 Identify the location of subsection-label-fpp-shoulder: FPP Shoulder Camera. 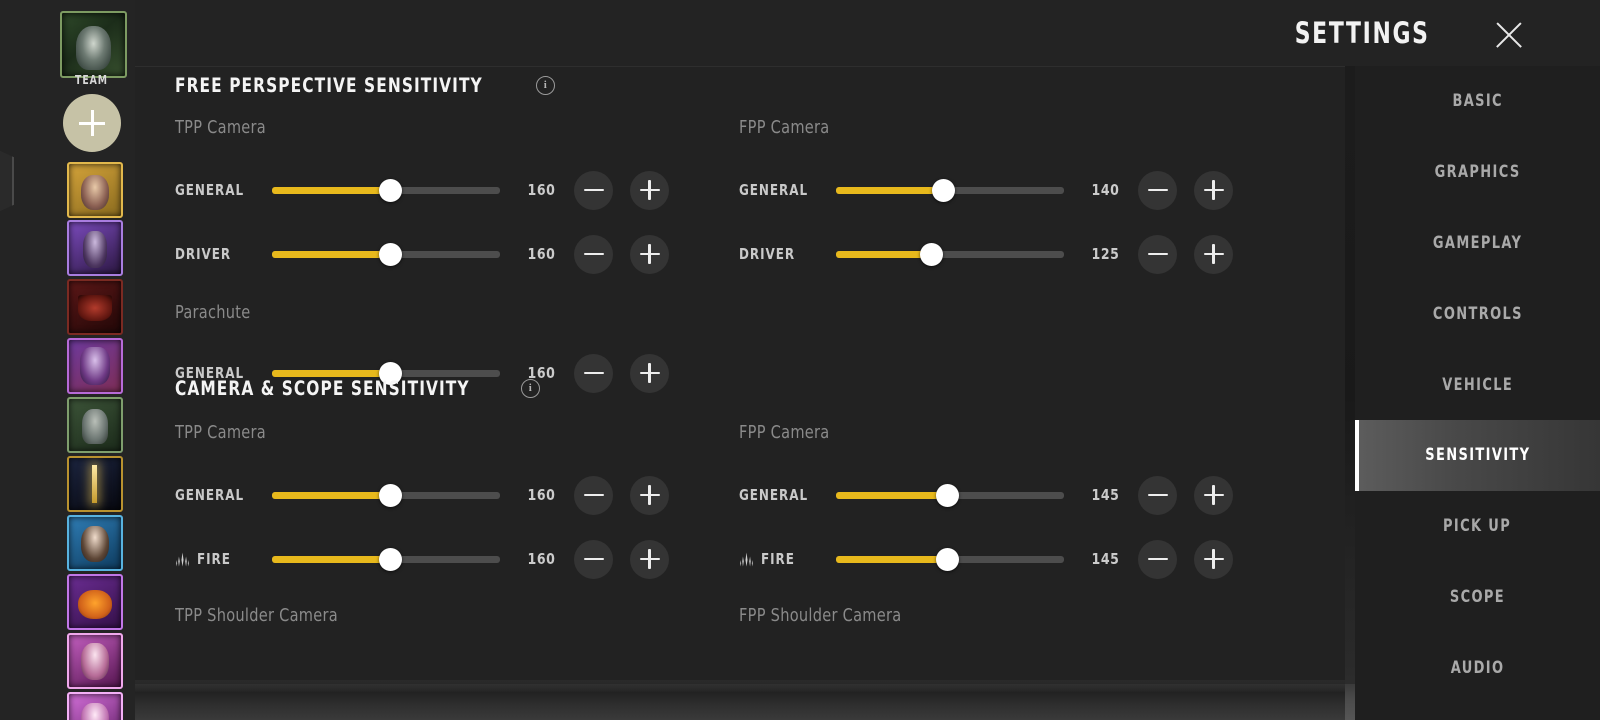
(820, 615).